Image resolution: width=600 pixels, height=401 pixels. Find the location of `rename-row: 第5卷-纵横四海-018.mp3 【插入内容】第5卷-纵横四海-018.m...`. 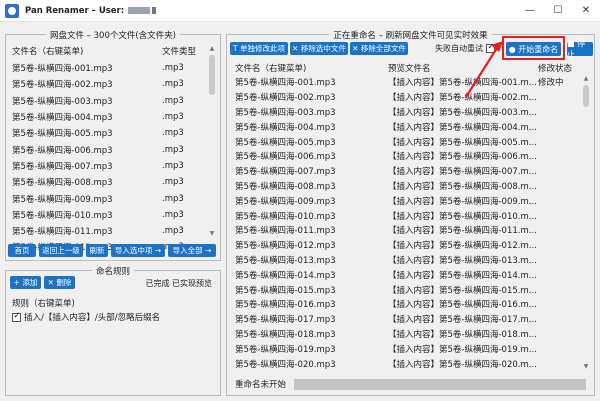

rename-row: 第5卷-纵横四海-018.mp3 【插入内容】第5卷-纵横四海-018.m... is located at coordinates (405, 334).